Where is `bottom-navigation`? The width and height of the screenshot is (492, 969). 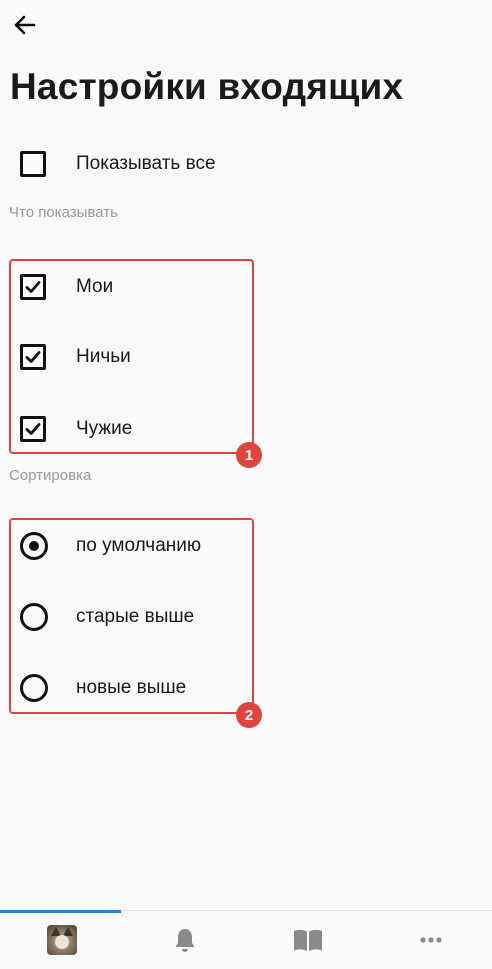 bottom-navigation is located at coordinates (246, 939).